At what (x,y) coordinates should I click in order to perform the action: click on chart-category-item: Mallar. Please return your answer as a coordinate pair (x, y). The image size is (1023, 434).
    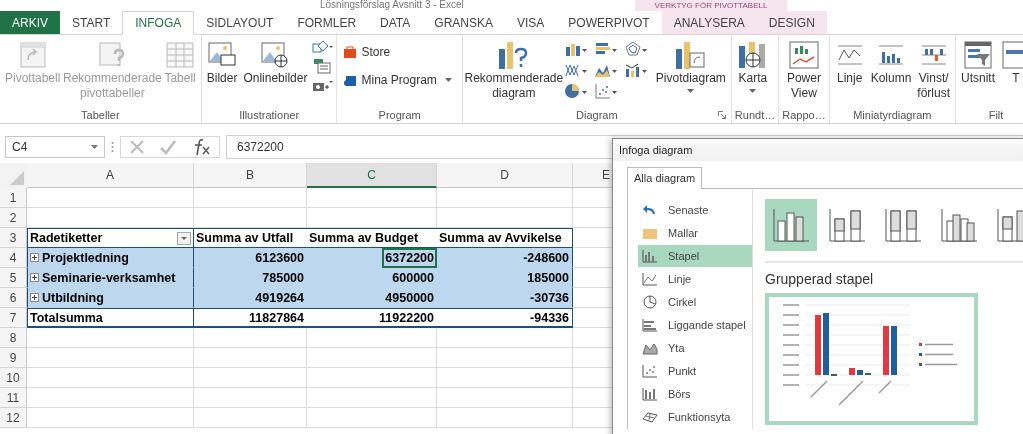
    Looking at the image, I should click on (695, 233).